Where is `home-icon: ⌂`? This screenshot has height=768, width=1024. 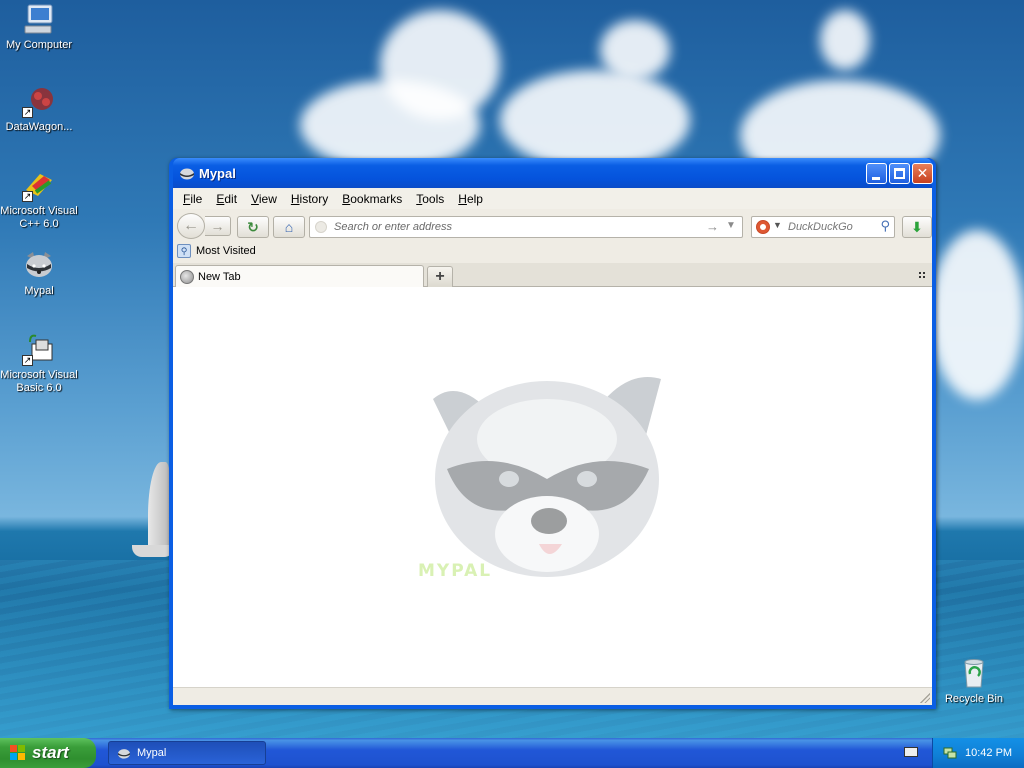 home-icon: ⌂ is located at coordinates (289, 227).